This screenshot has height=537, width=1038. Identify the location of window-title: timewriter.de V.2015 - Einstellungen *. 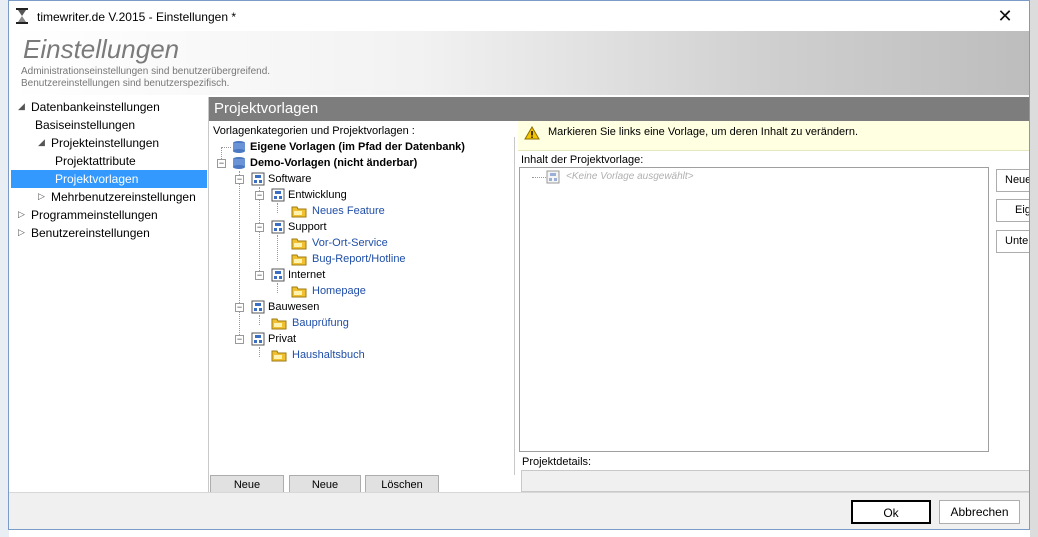
(137, 17).